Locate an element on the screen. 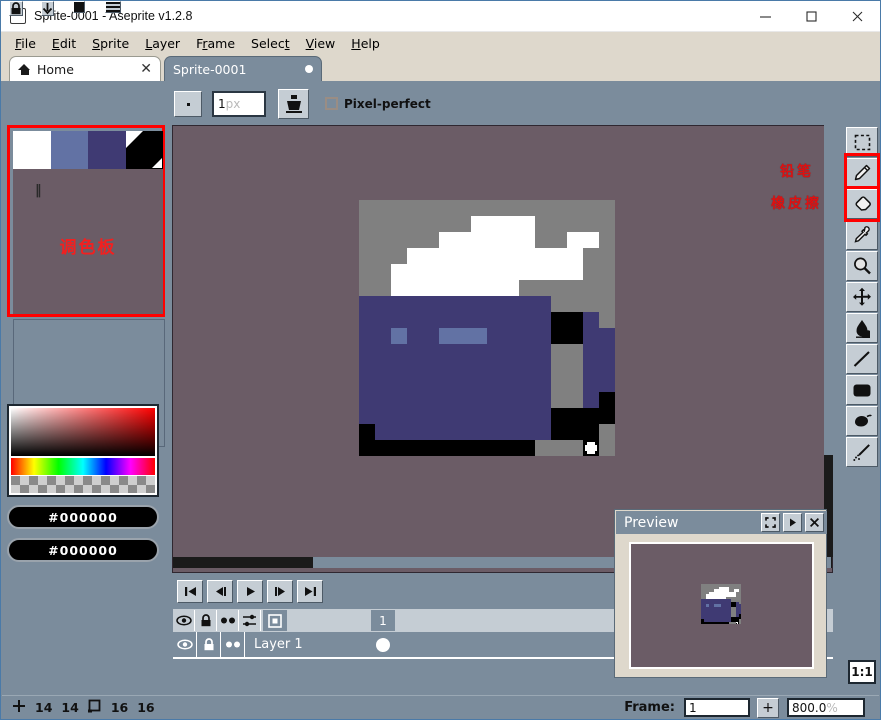 The width and height of the screenshot is (881, 720). palette-swatches is located at coordinates (88, 150).